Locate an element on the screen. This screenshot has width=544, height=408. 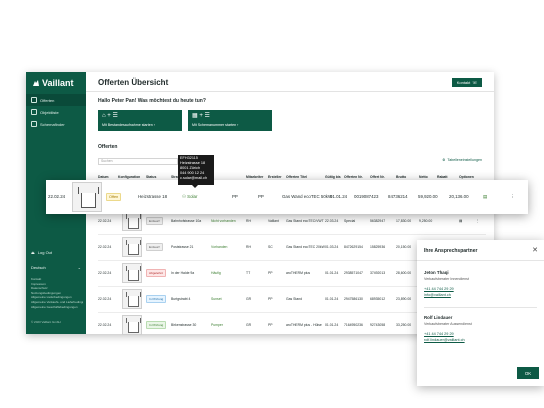
logout-icon: ⏏ is located at coordinates (33, 252).